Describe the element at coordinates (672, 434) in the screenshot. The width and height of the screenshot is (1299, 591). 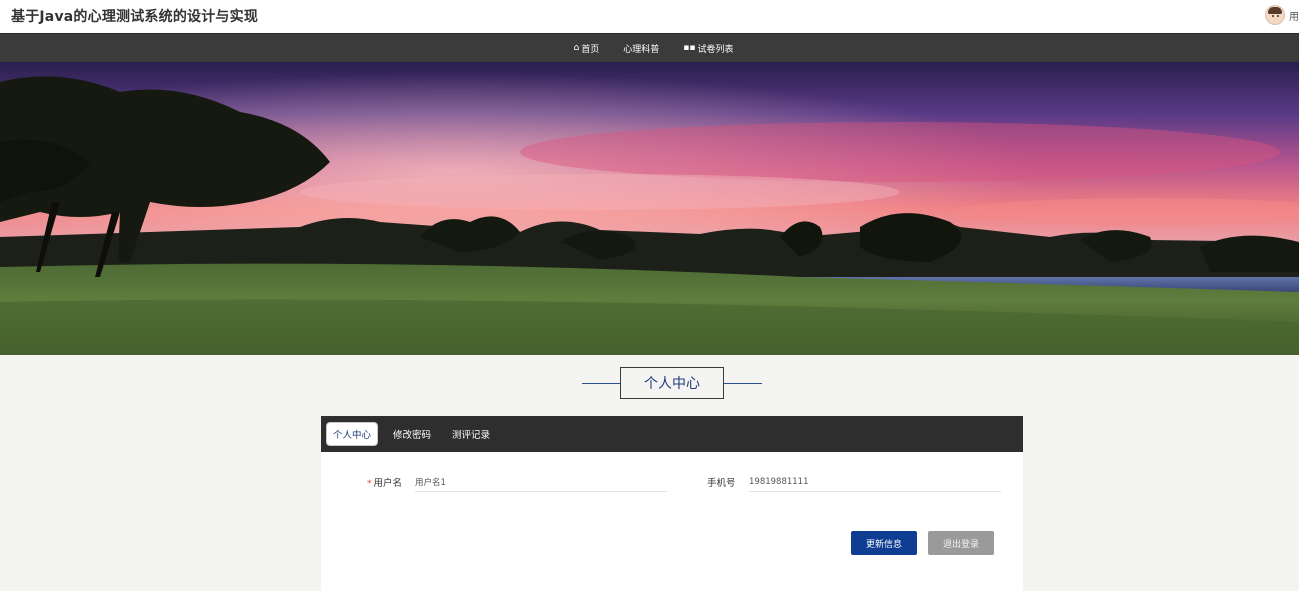
I see `tab-bar: 个人中心 修改密码 测评记录` at that location.